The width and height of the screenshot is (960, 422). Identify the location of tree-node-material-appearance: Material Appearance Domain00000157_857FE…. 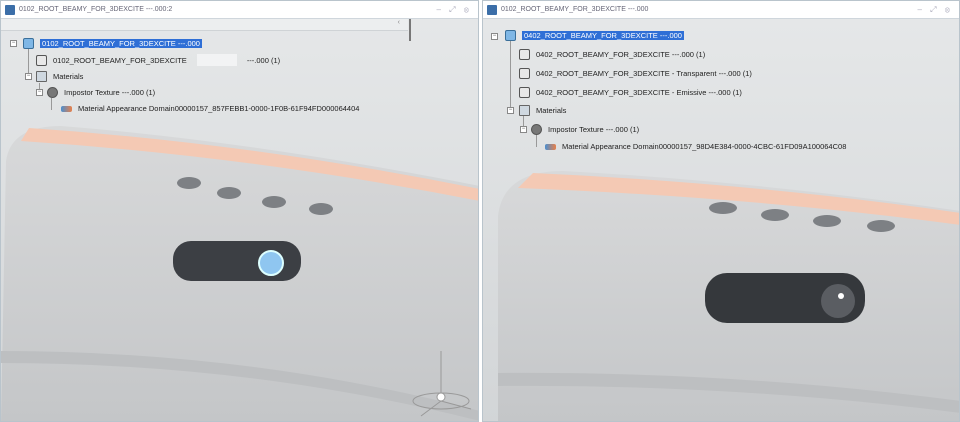
(210, 108).